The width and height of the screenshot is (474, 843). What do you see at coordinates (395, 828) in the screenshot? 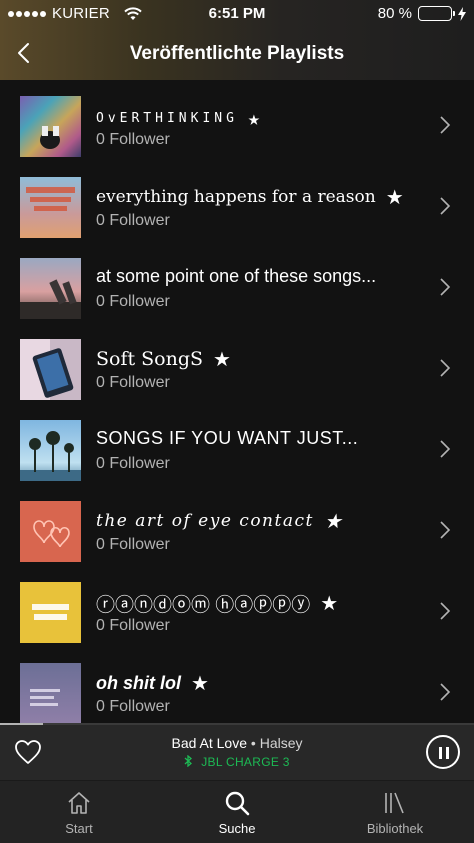
I see `tab-label: Bibliothek` at bounding box center [395, 828].